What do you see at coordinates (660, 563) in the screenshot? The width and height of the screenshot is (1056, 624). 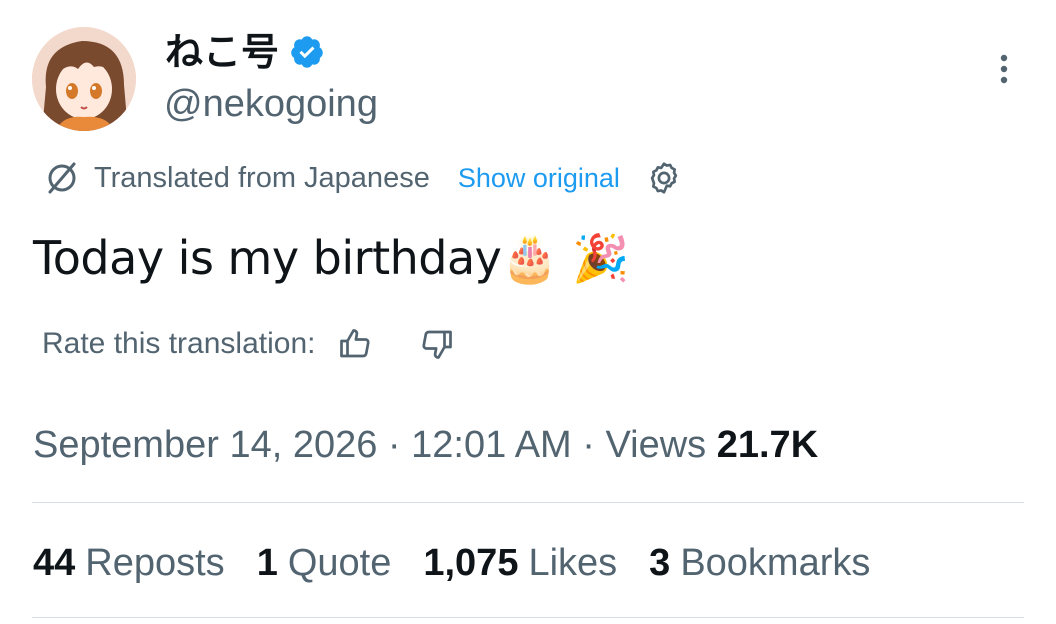 I see `bookmarks-count: 3` at bounding box center [660, 563].